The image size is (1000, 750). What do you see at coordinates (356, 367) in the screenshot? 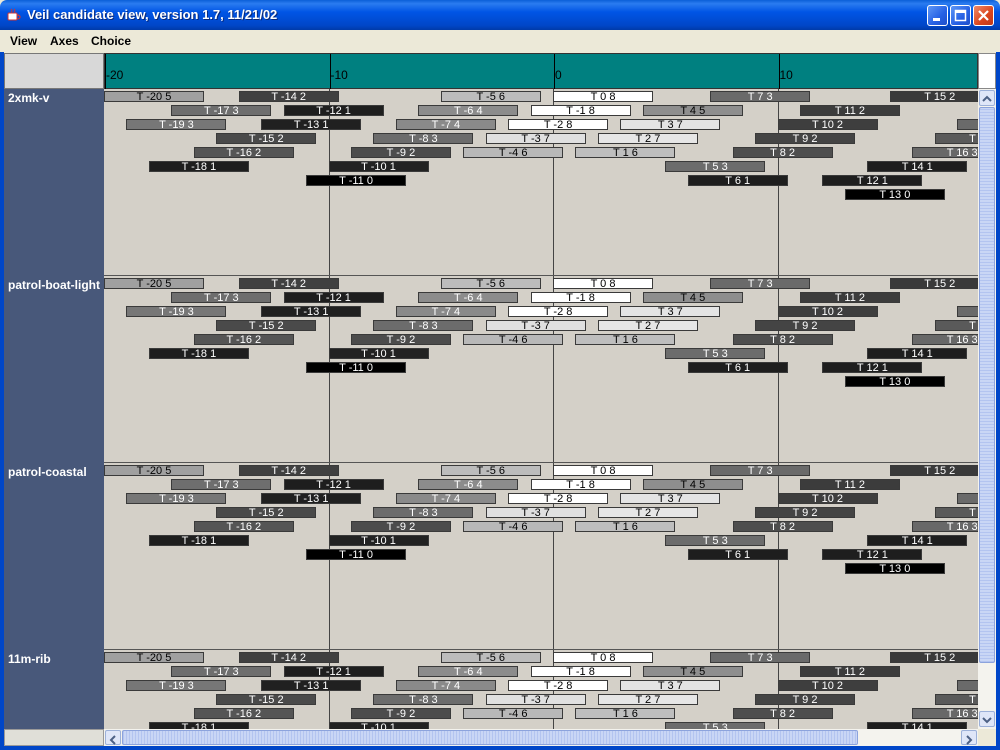
I see `track-box: T -11 0` at bounding box center [356, 367].